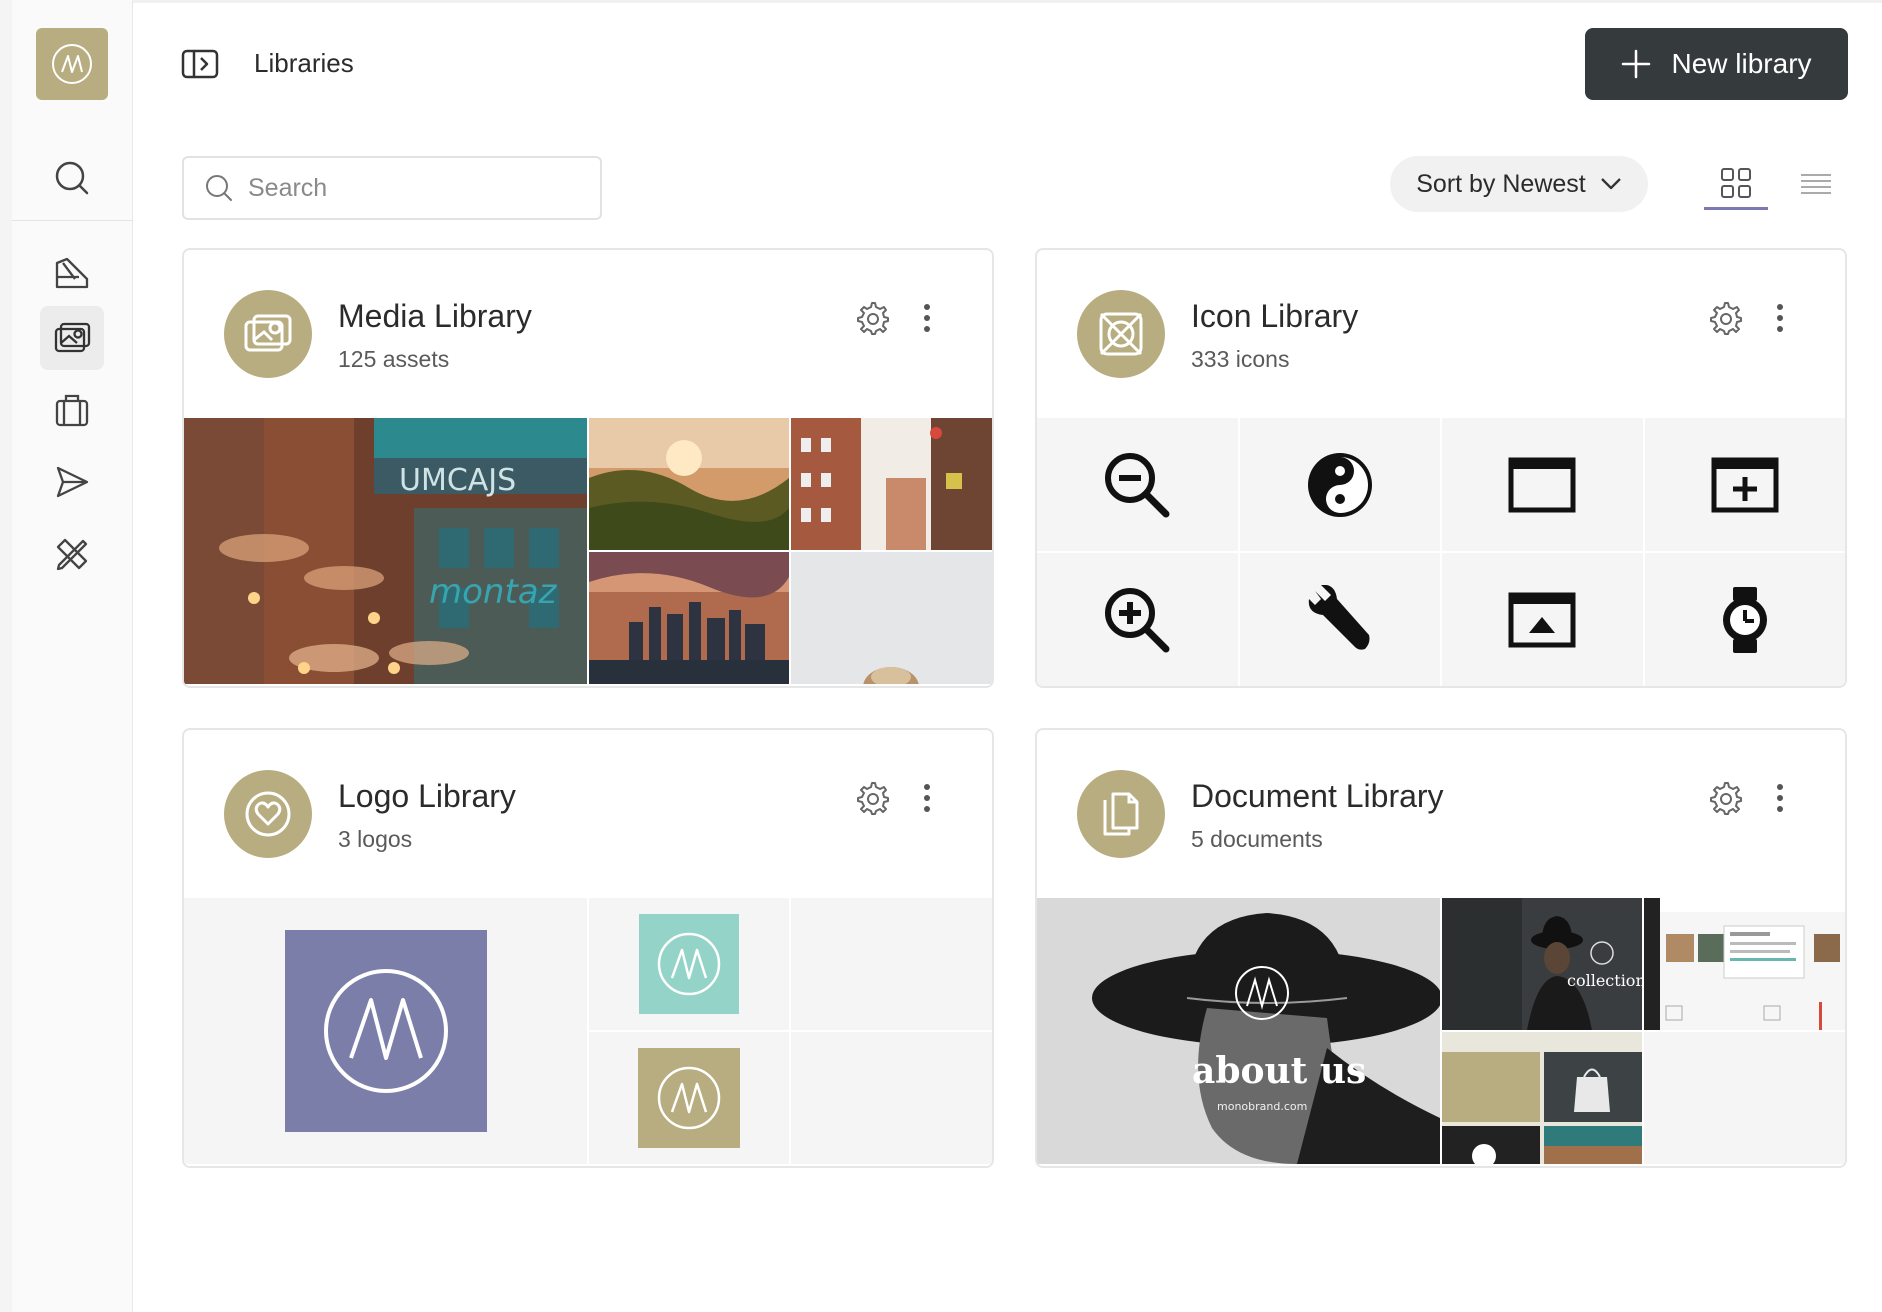 This screenshot has height=1312, width=1882. I want to click on library-card-logos: Logo Library 3 logos, so click(588, 948).